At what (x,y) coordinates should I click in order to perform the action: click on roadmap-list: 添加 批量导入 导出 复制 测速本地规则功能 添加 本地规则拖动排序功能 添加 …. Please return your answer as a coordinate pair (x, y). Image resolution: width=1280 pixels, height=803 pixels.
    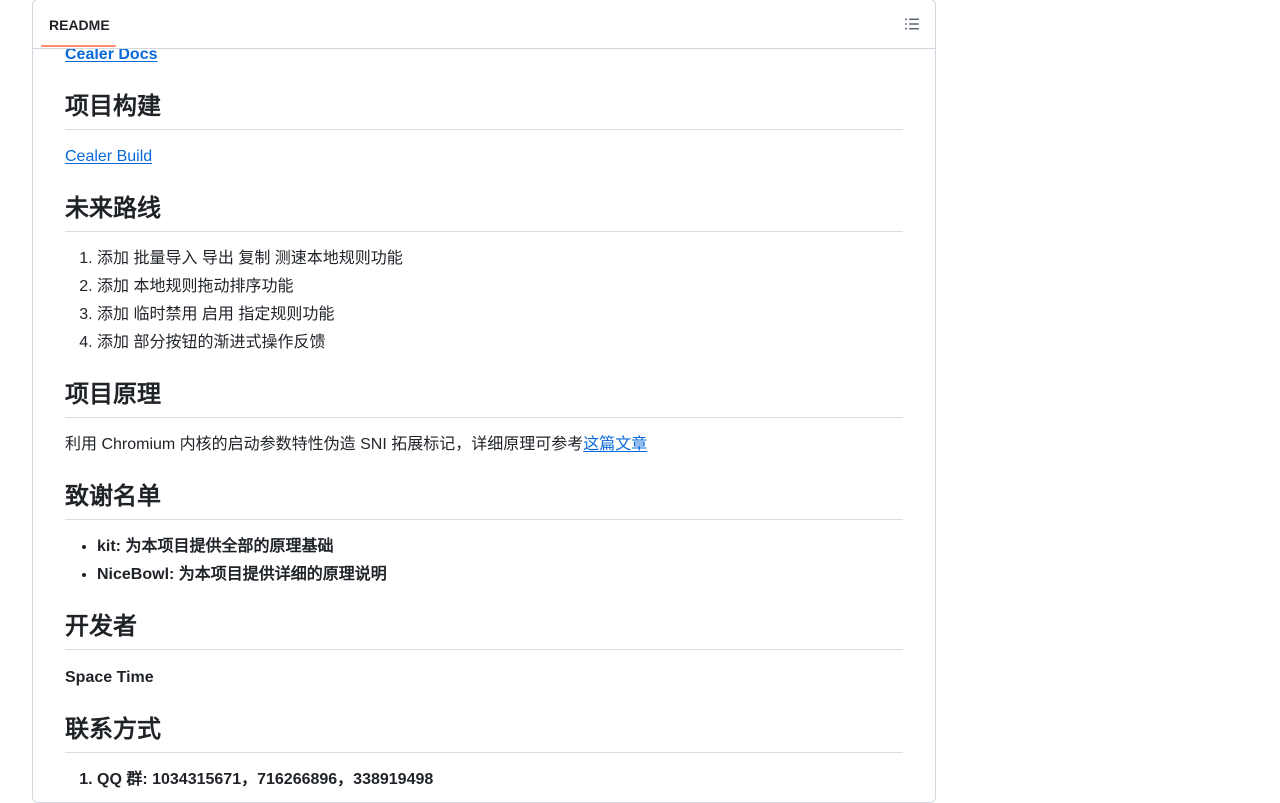
    Looking at the image, I should click on (234, 301).